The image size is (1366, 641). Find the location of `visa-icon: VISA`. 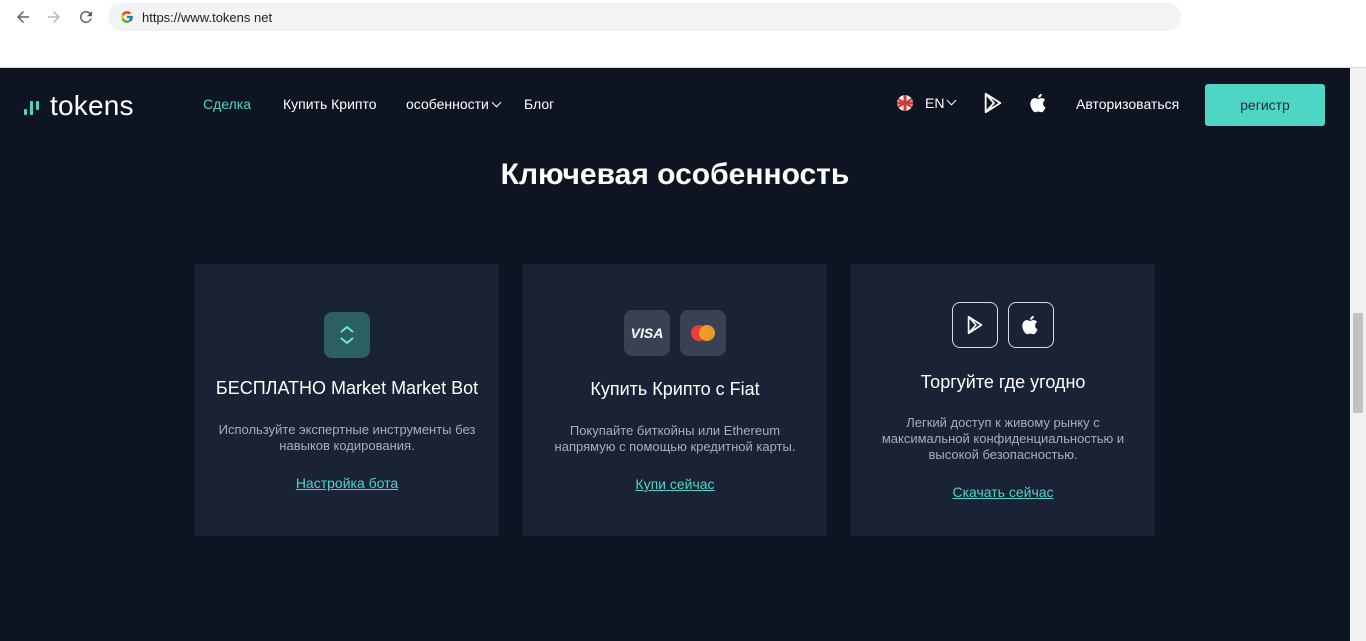

visa-icon: VISA is located at coordinates (647, 333).